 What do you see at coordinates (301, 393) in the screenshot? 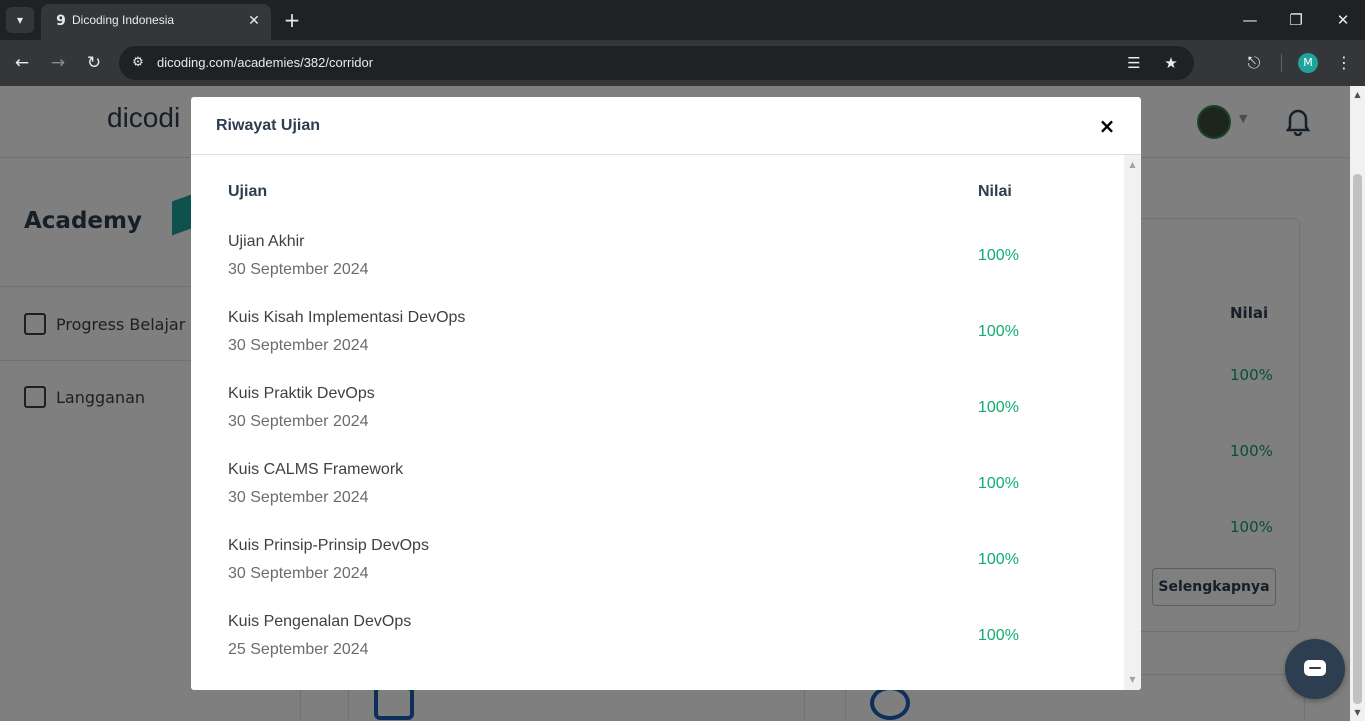
I see `exam-name: Kuis Praktik DevOps` at bounding box center [301, 393].